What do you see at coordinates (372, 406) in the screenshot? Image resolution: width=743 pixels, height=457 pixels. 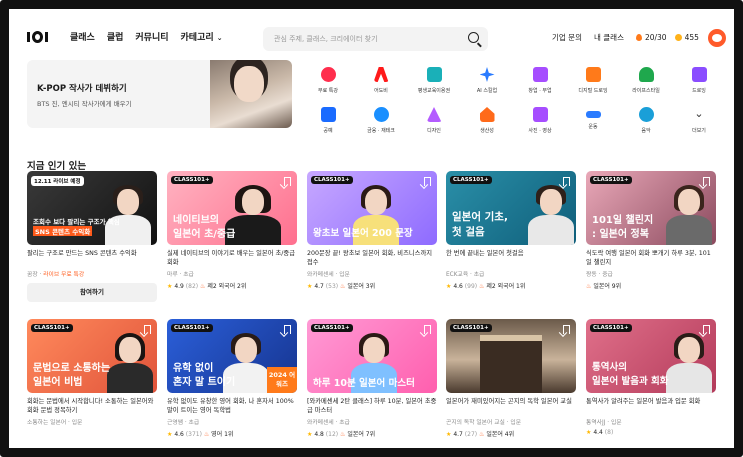 I see `card-description: [와카메센세 2탄 클래스] 하루 10분, 일본어 초중급 마스터` at bounding box center [372, 406].